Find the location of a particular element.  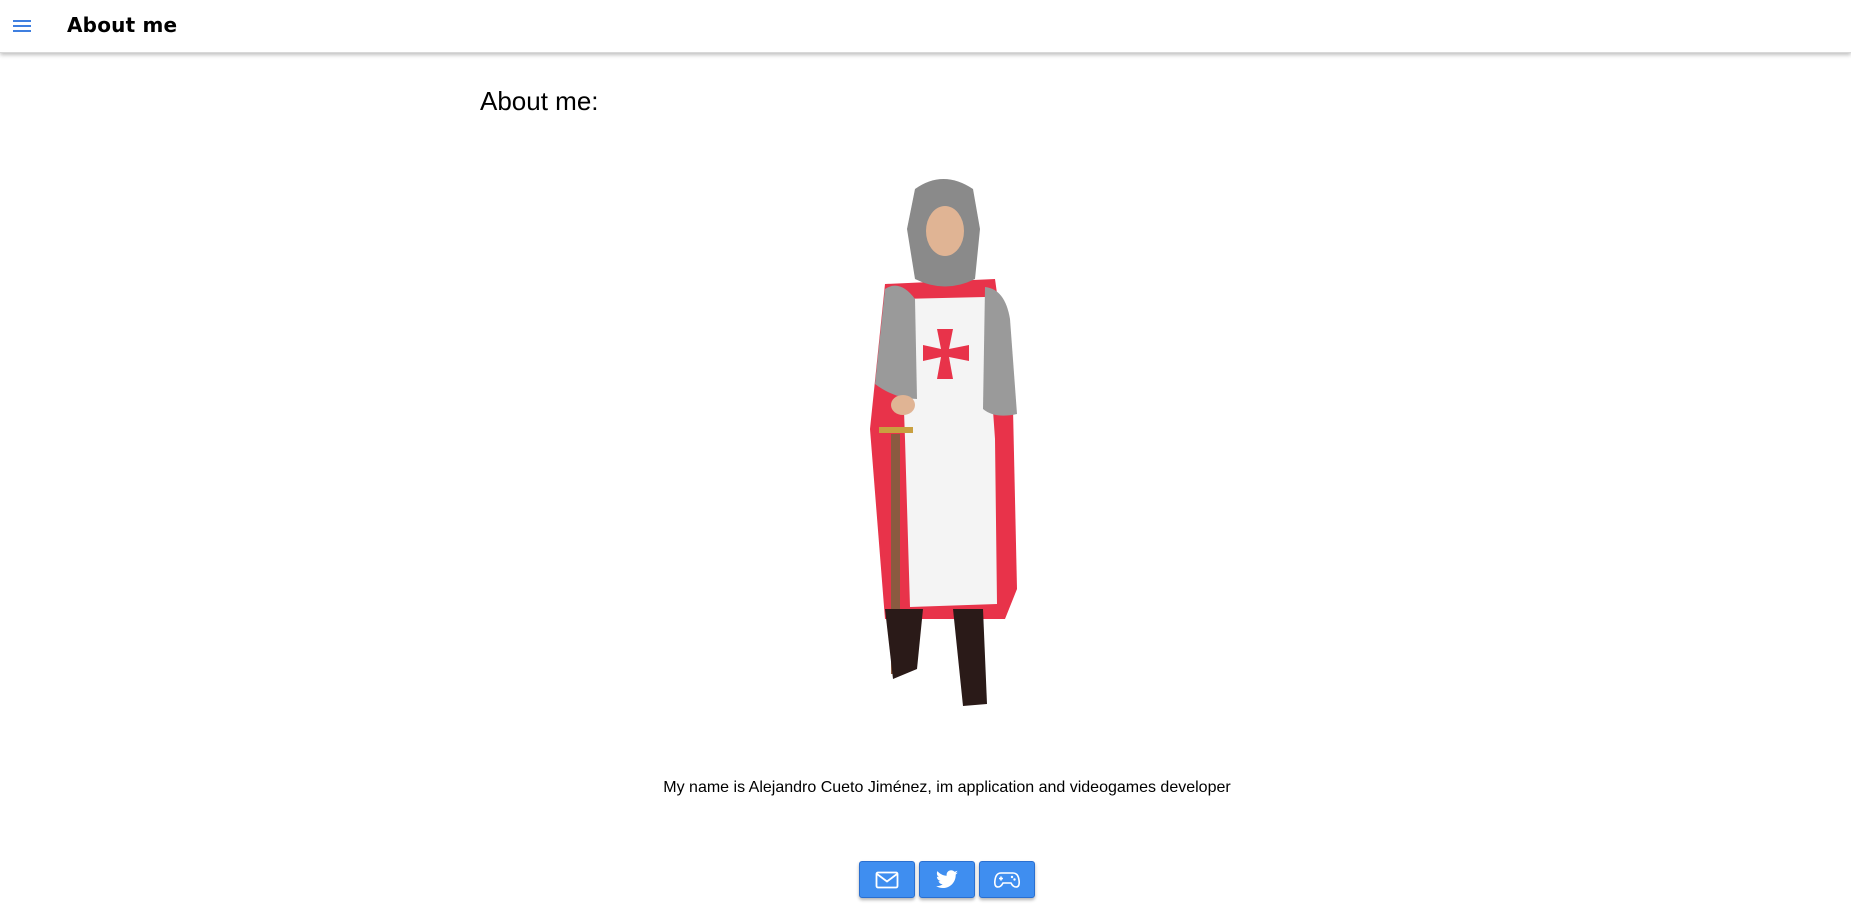

mail-button is located at coordinates (887, 879).